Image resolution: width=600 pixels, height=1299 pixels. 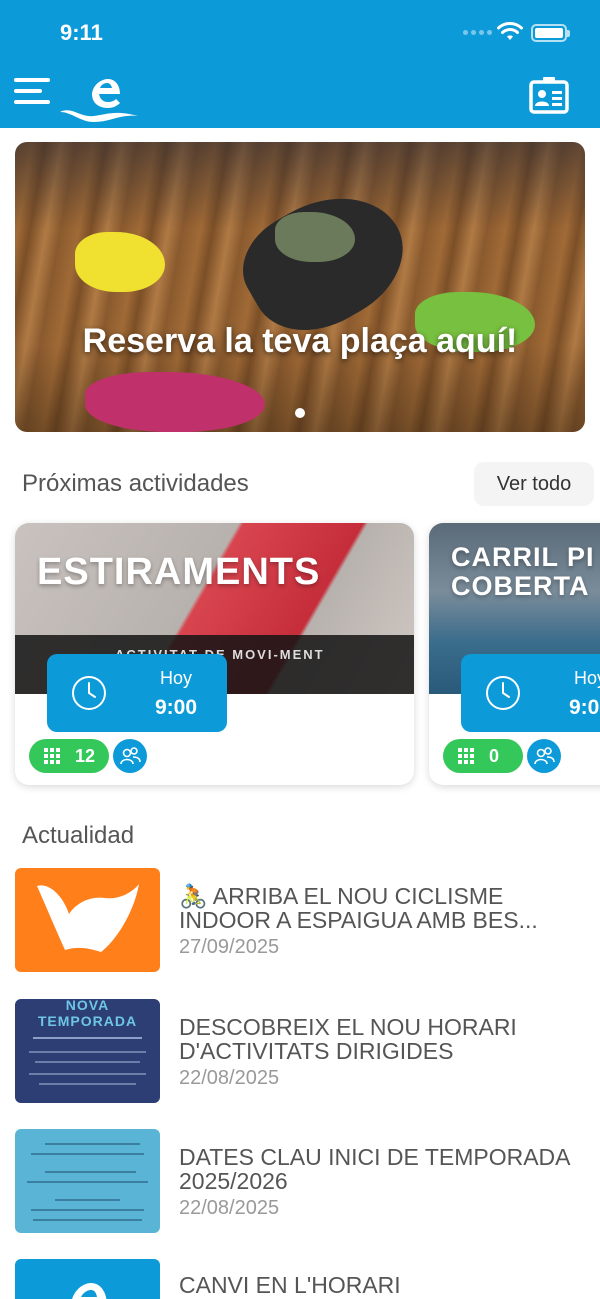 What do you see at coordinates (81, 32) in the screenshot?
I see `status-time: 9:11` at bounding box center [81, 32].